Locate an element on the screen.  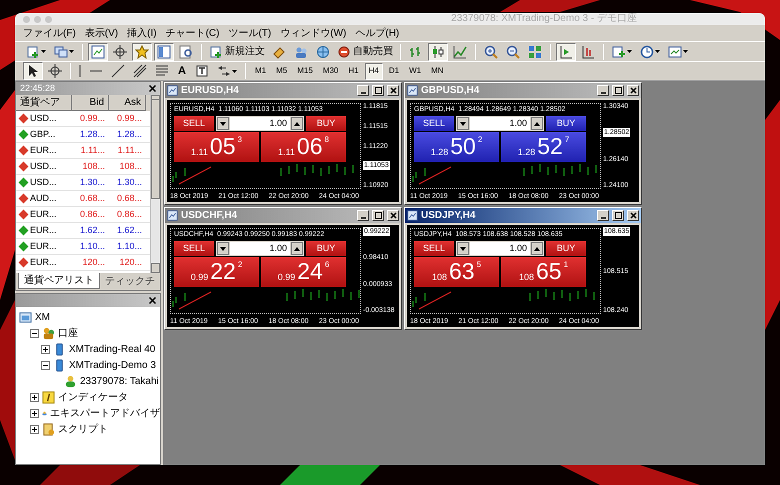
text-tool-button: A is located at coordinates (182, 71).